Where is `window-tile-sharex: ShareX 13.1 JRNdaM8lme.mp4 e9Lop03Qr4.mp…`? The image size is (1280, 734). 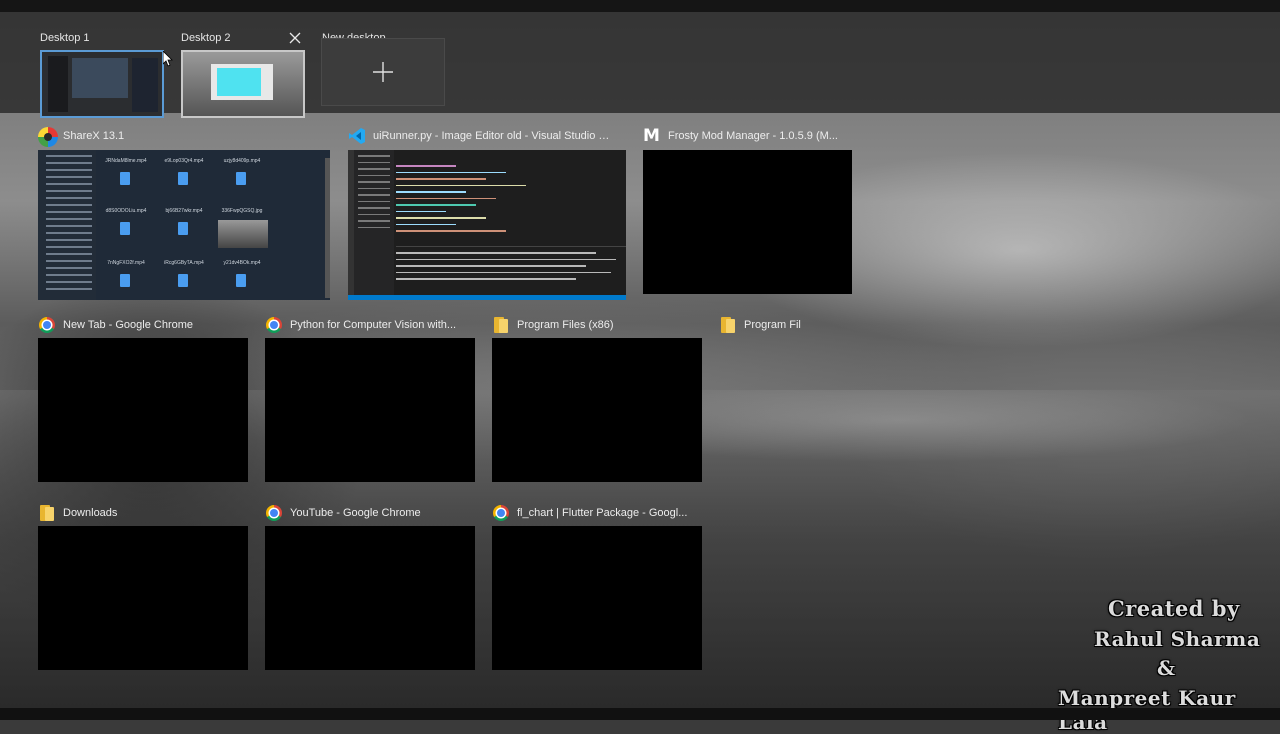
window-tile-sharex: ShareX 13.1 JRNdaM8lme.mp4 e9Lop03Qr4.mp… is located at coordinates (184, 212).